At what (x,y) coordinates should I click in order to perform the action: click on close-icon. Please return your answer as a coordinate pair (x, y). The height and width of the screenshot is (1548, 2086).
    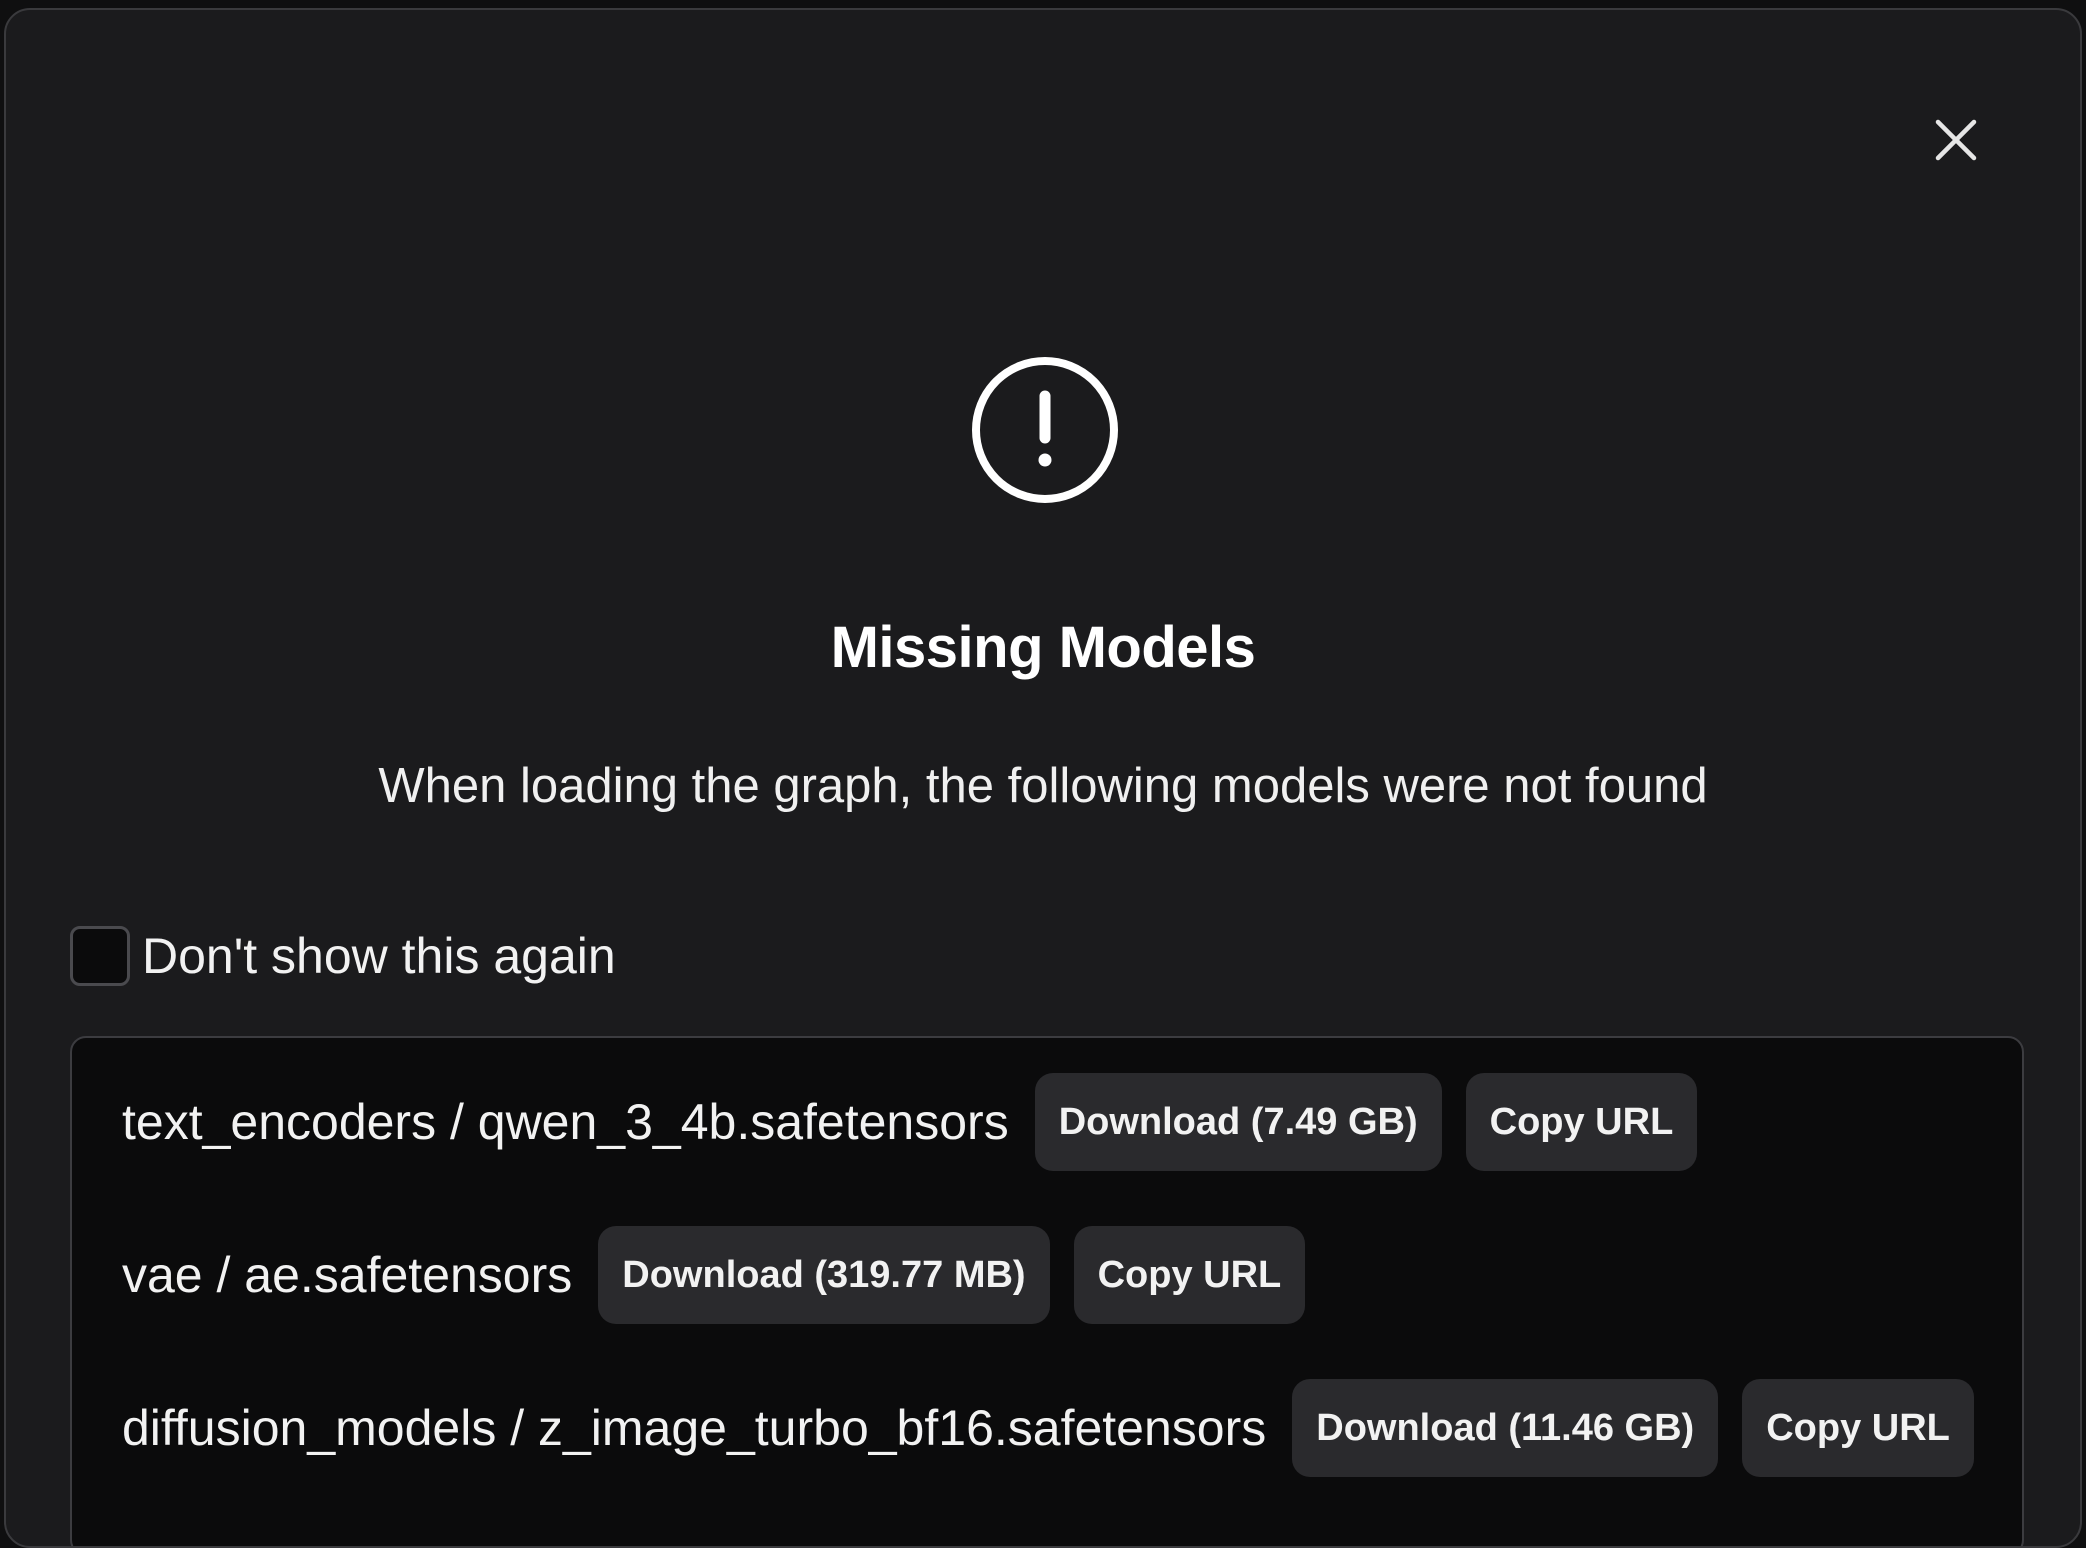
    Looking at the image, I should click on (1956, 140).